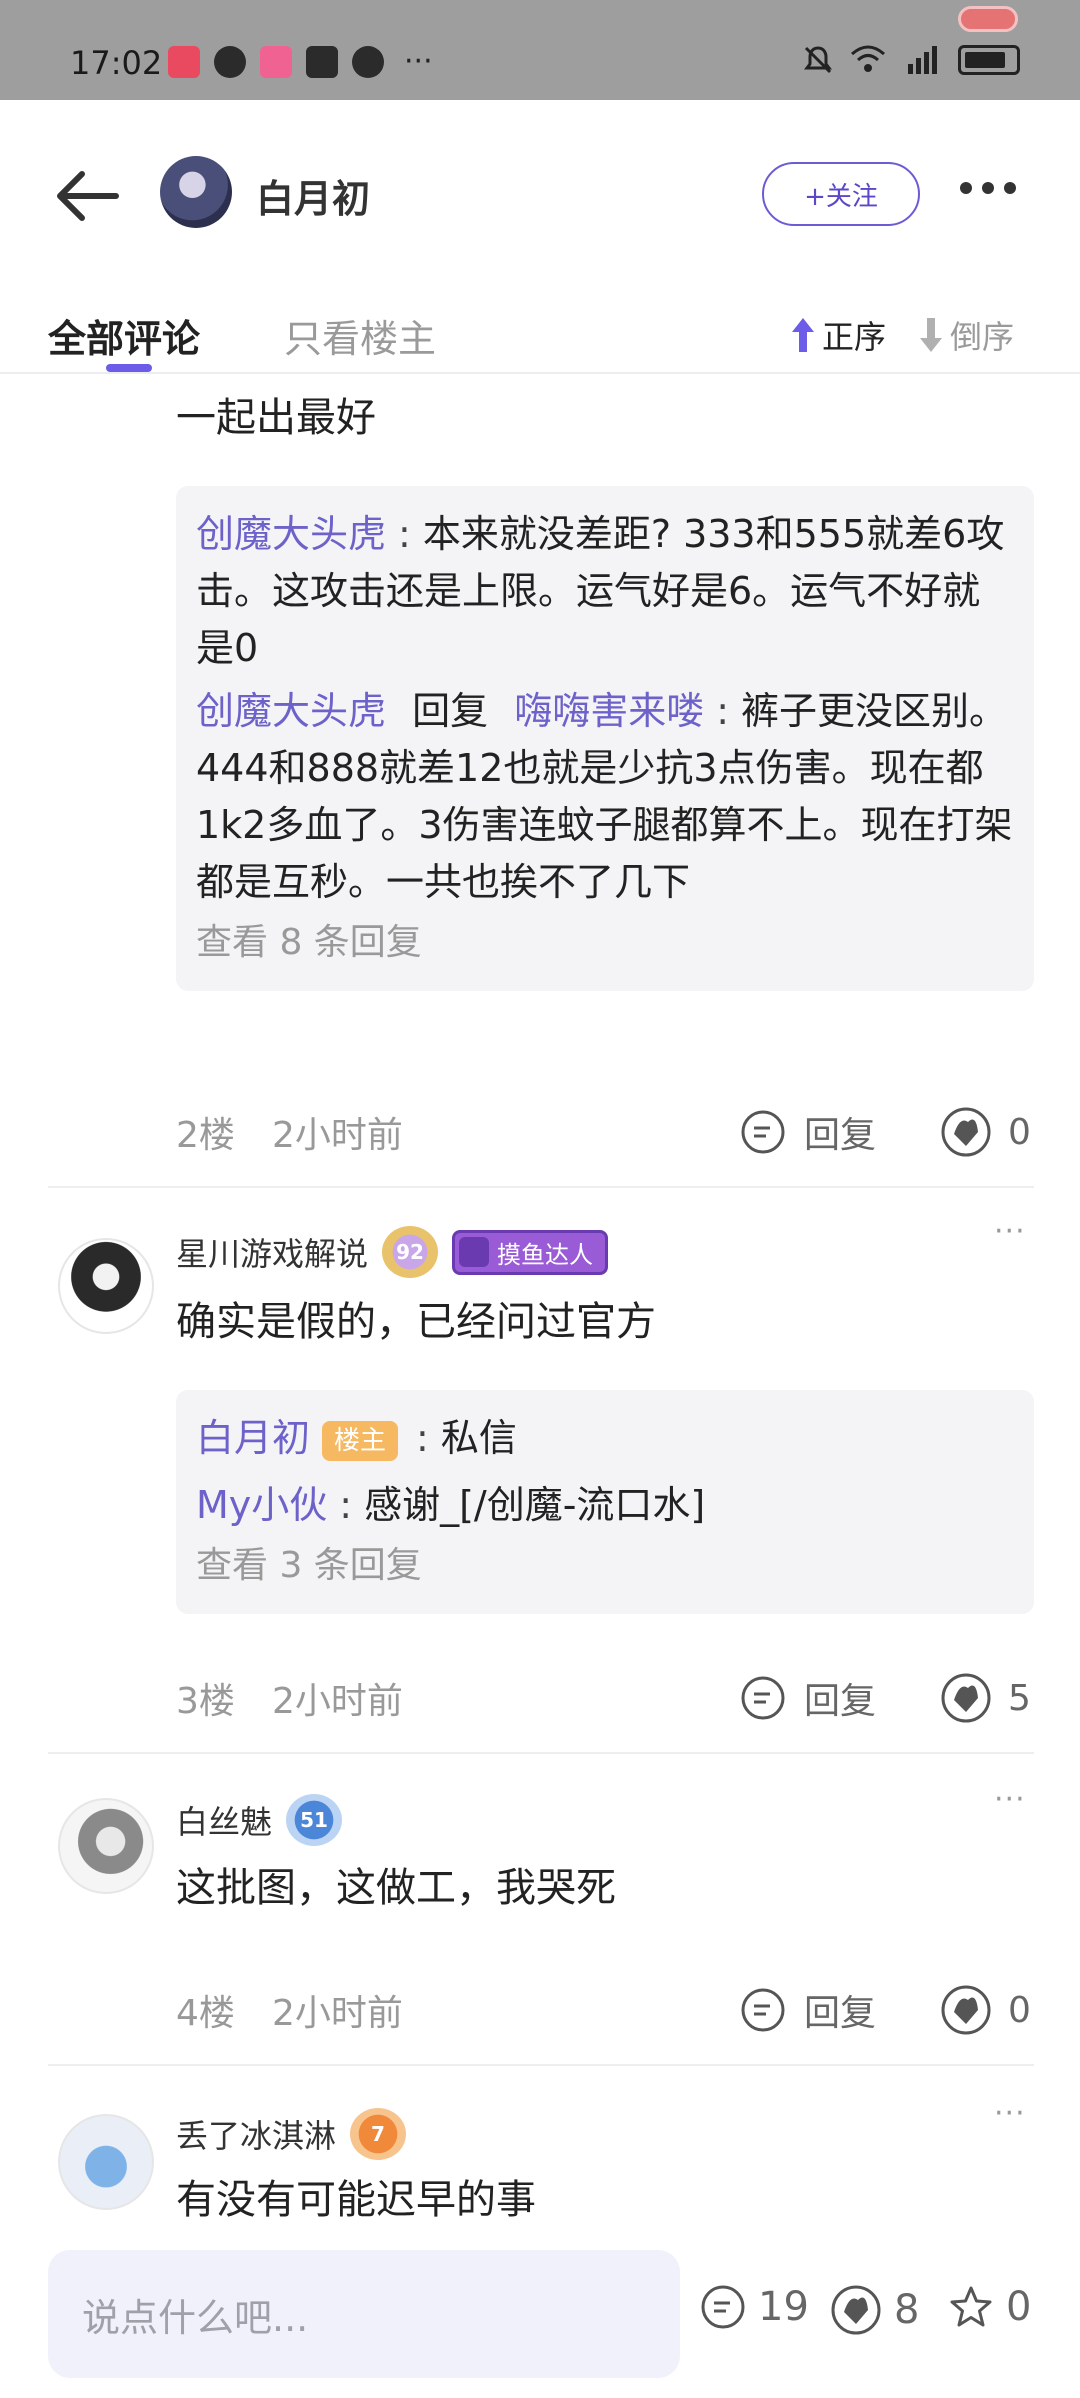 The width and height of the screenshot is (1080, 2398). I want to click on level-badge: 7, so click(378, 2134).